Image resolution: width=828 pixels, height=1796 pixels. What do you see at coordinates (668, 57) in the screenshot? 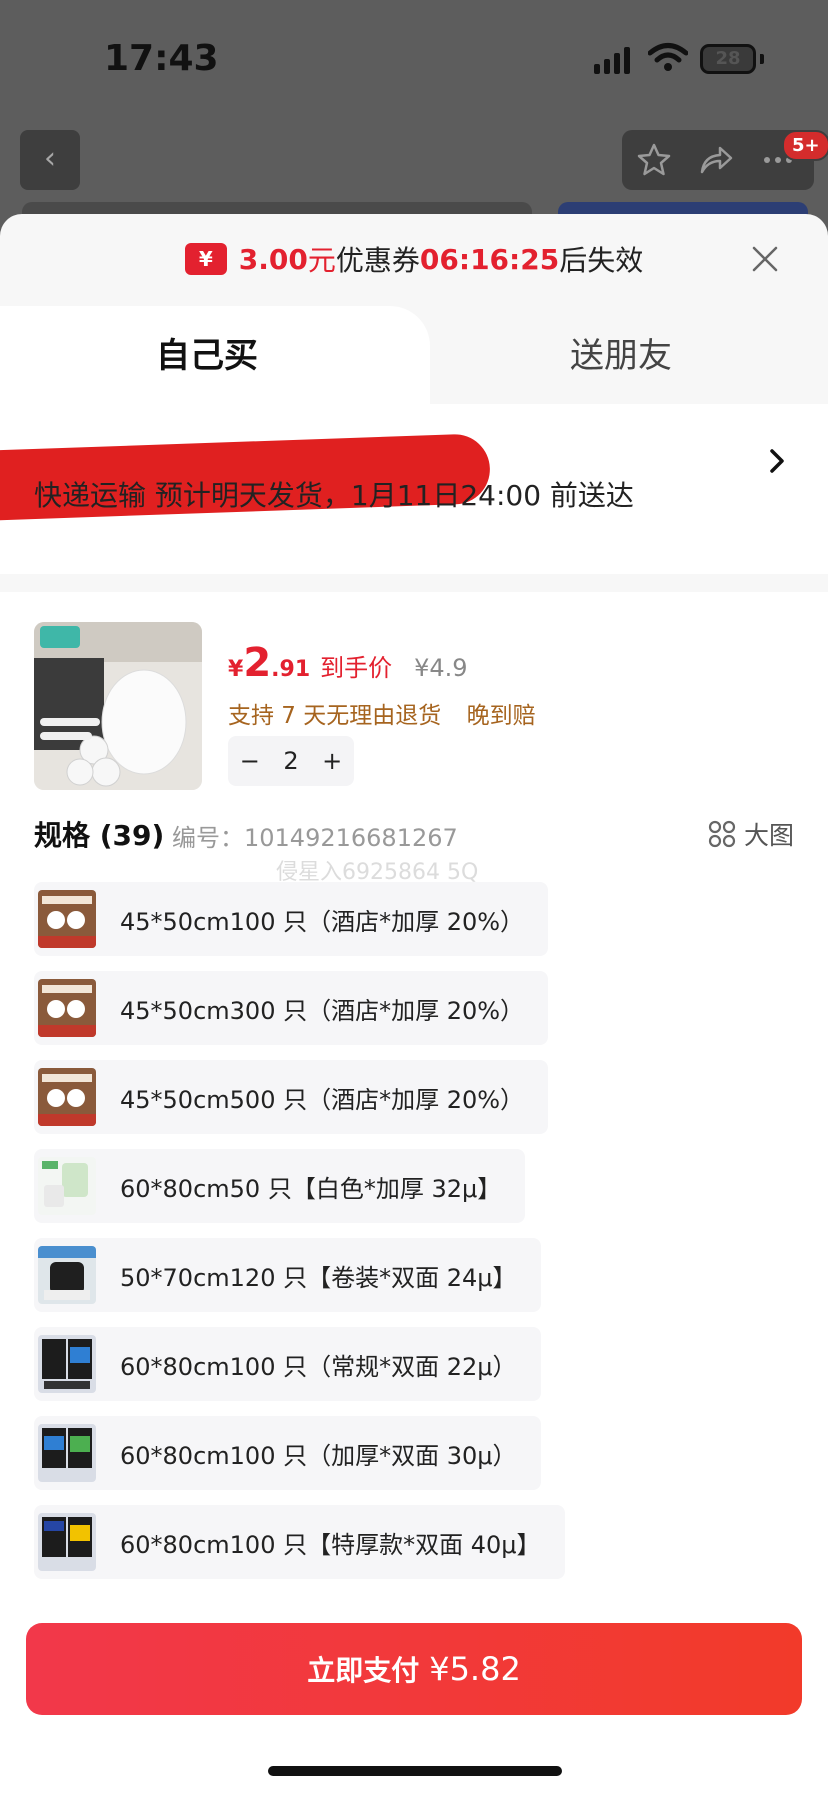
I see `wifi-icon` at bounding box center [668, 57].